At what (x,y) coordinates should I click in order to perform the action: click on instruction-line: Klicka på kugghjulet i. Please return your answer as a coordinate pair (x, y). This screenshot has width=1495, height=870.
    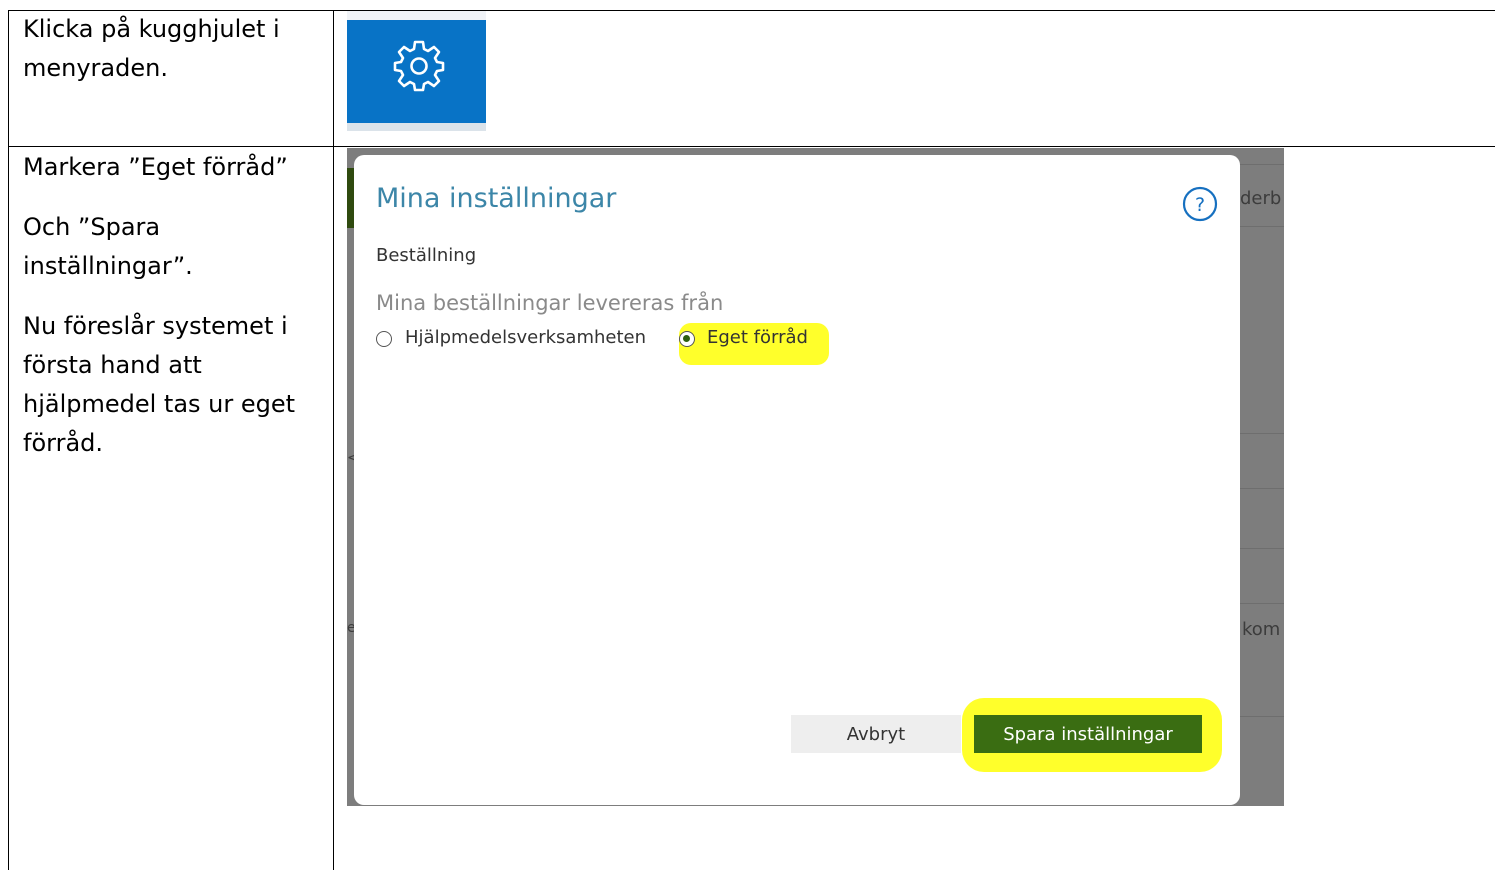
    Looking at the image, I should click on (151, 29).